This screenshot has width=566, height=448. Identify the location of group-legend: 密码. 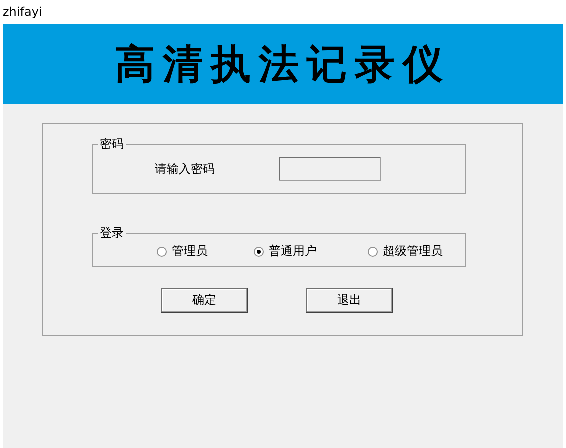
(112, 144).